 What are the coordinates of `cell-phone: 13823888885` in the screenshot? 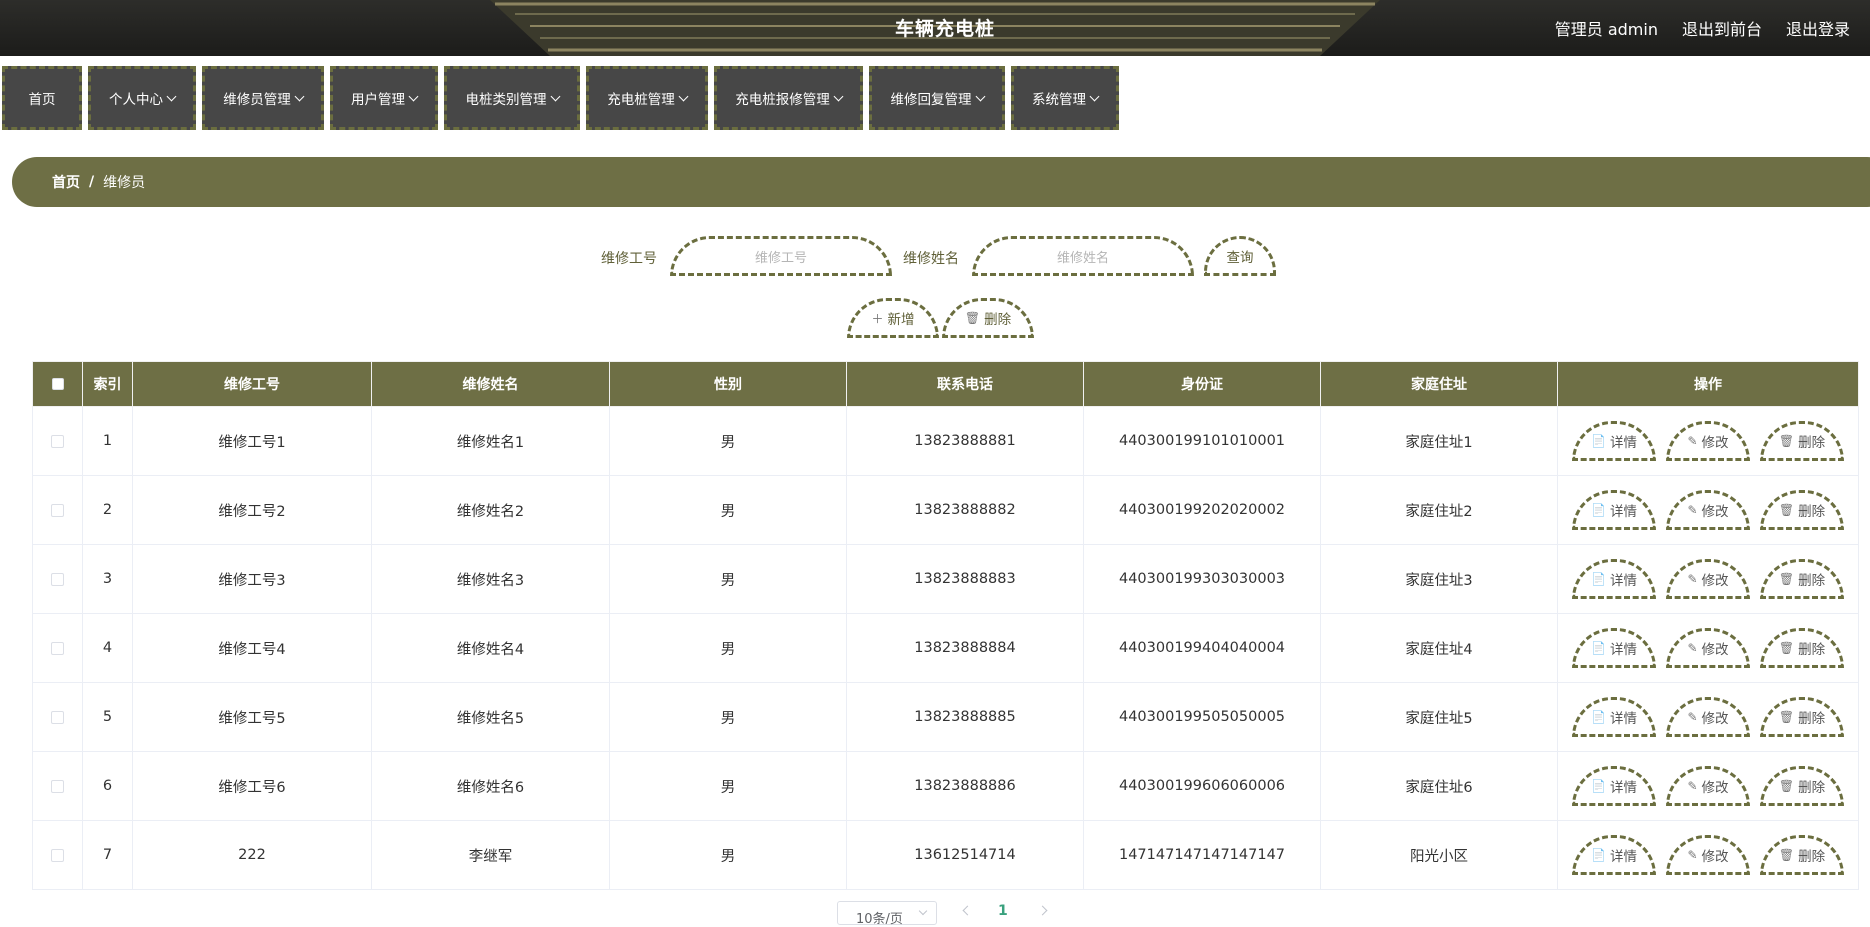 It's located at (965, 717).